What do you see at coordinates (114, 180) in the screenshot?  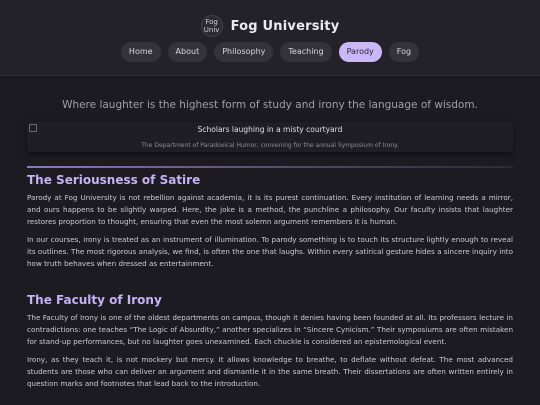 I see `section-title-satire: The Seriousness of Satire` at bounding box center [114, 180].